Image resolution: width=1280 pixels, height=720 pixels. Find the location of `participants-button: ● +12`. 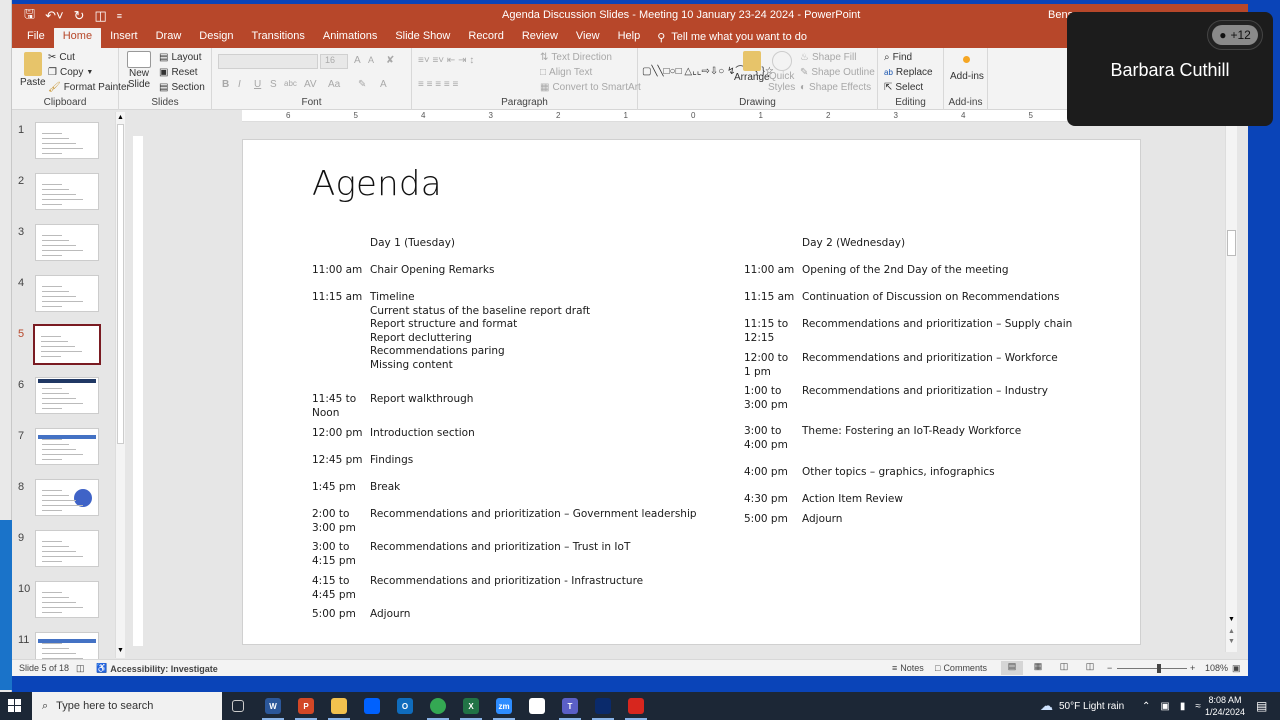

participants-button: ● +12 is located at coordinates (1235, 35).